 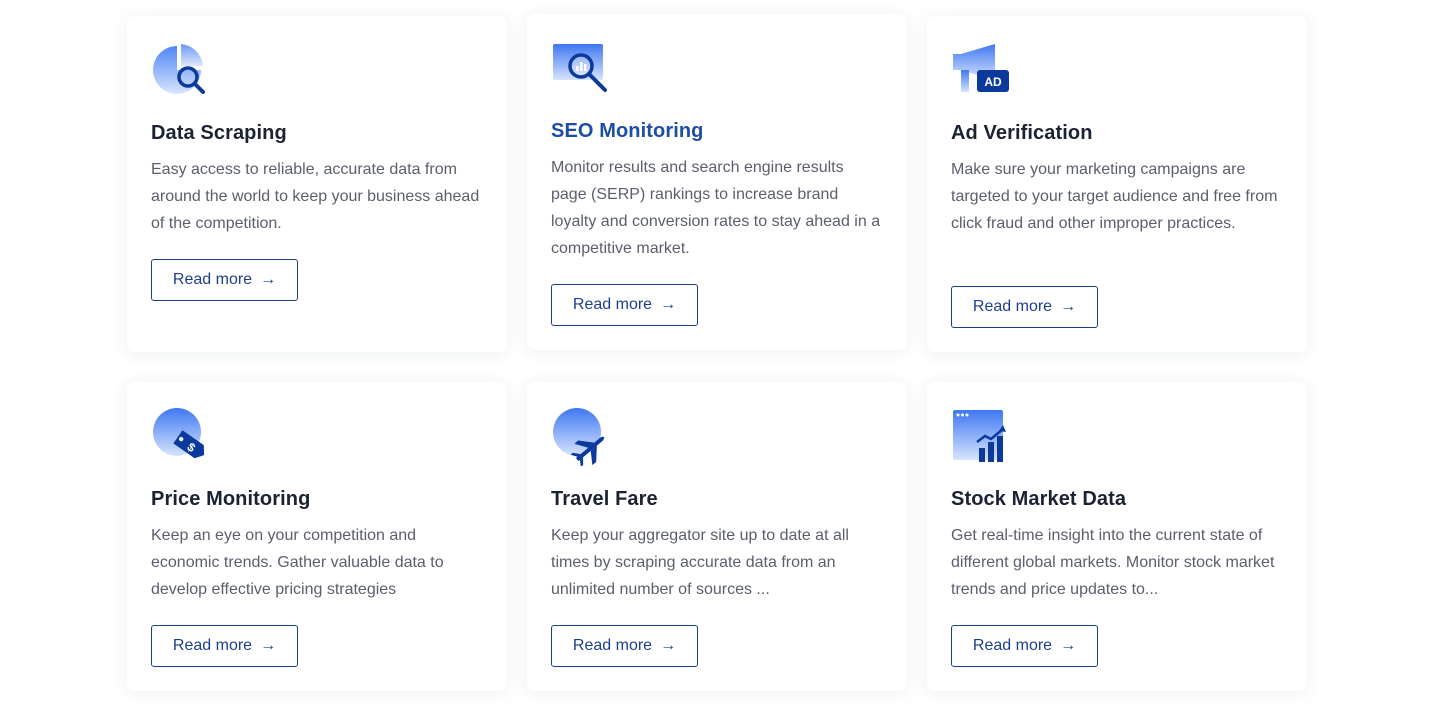 I want to click on data-scraping-icon, so click(x=181, y=70).